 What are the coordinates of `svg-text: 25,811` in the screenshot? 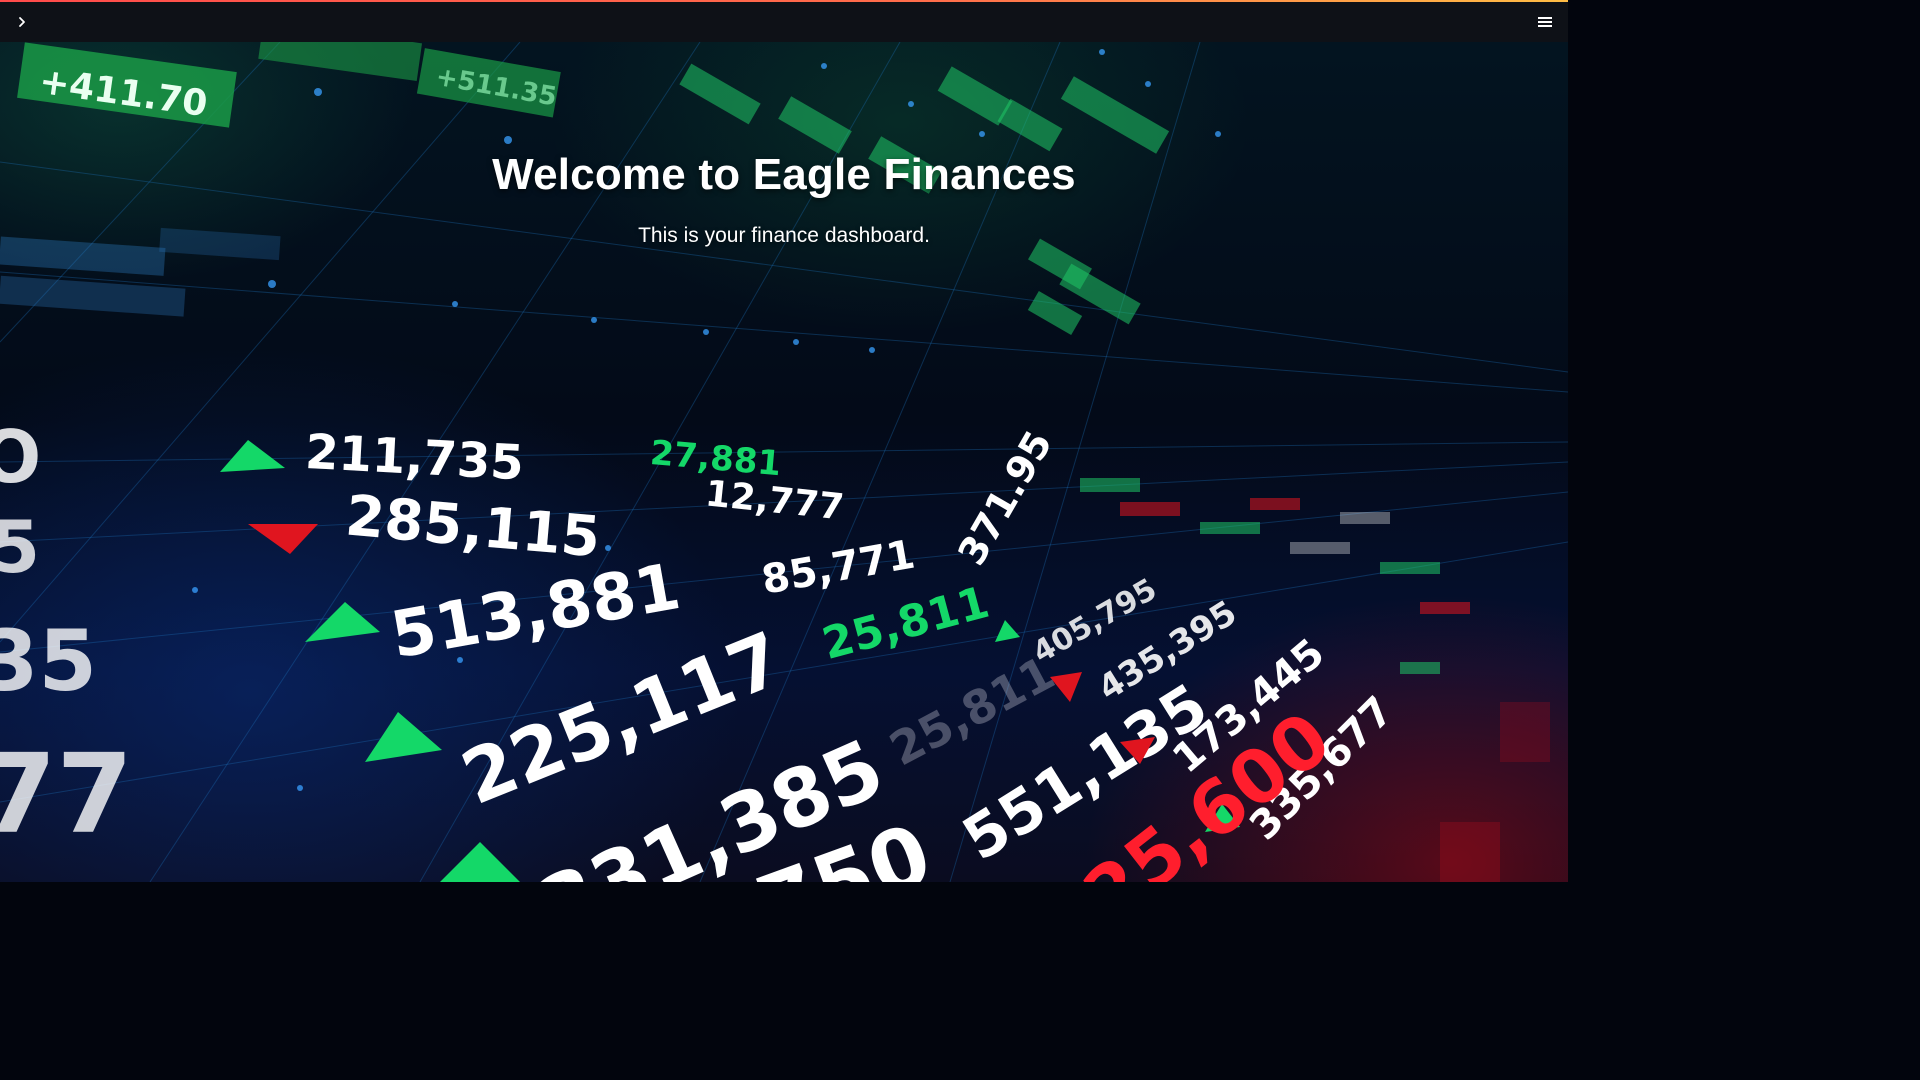 It's located at (972, 710).